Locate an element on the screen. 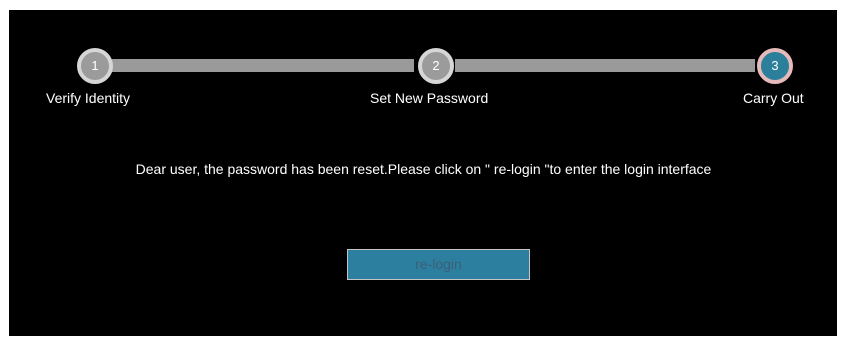 Image resolution: width=847 pixels, height=337 pixels. relogin-button: re-login is located at coordinates (438, 264).